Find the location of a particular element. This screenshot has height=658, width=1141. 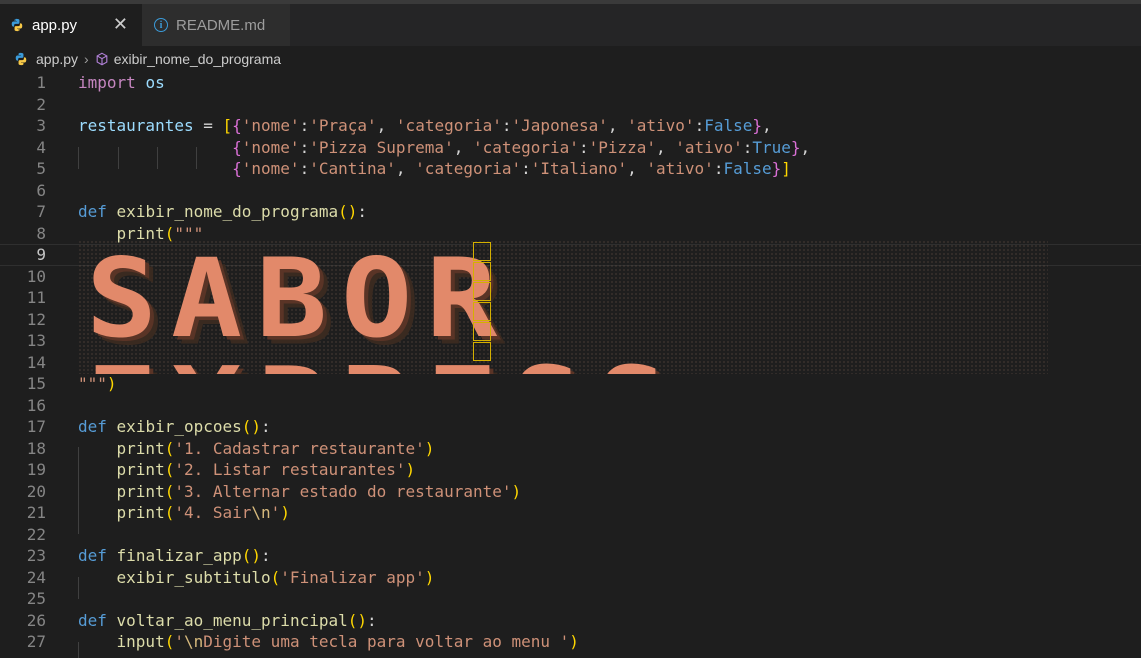

tab-app-py: app.py ✕ is located at coordinates (71, 25).